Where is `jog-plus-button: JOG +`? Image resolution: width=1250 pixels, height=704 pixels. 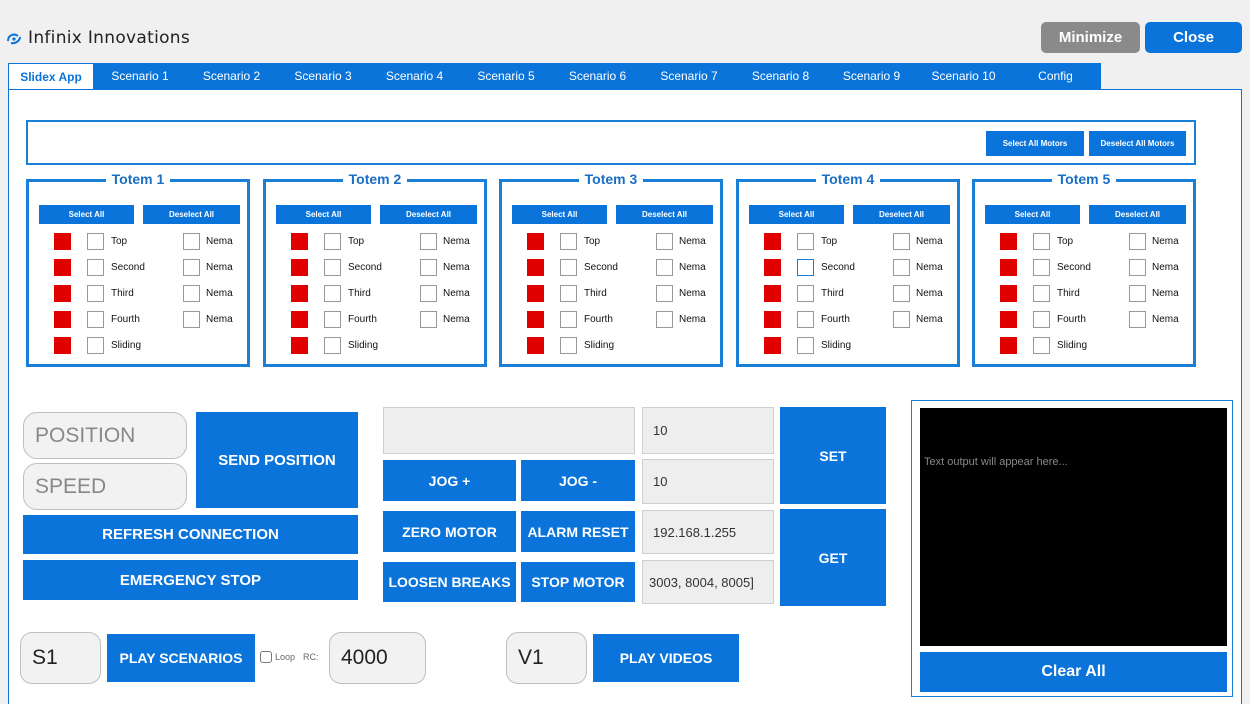
jog-plus-button: JOG + is located at coordinates (449, 480).